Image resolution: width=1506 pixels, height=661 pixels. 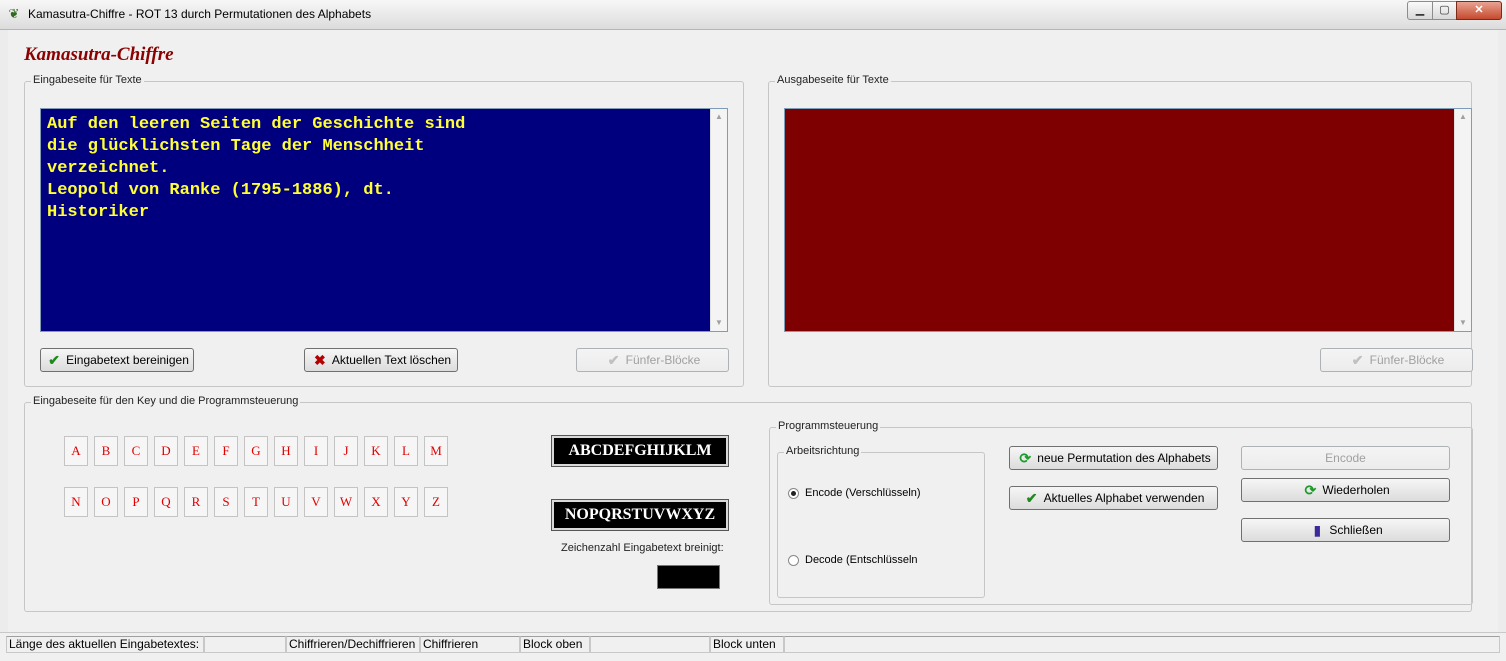 What do you see at coordinates (650, 644) in the screenshot?
I see `status-block-top-value` at bounding box center [650, 644].